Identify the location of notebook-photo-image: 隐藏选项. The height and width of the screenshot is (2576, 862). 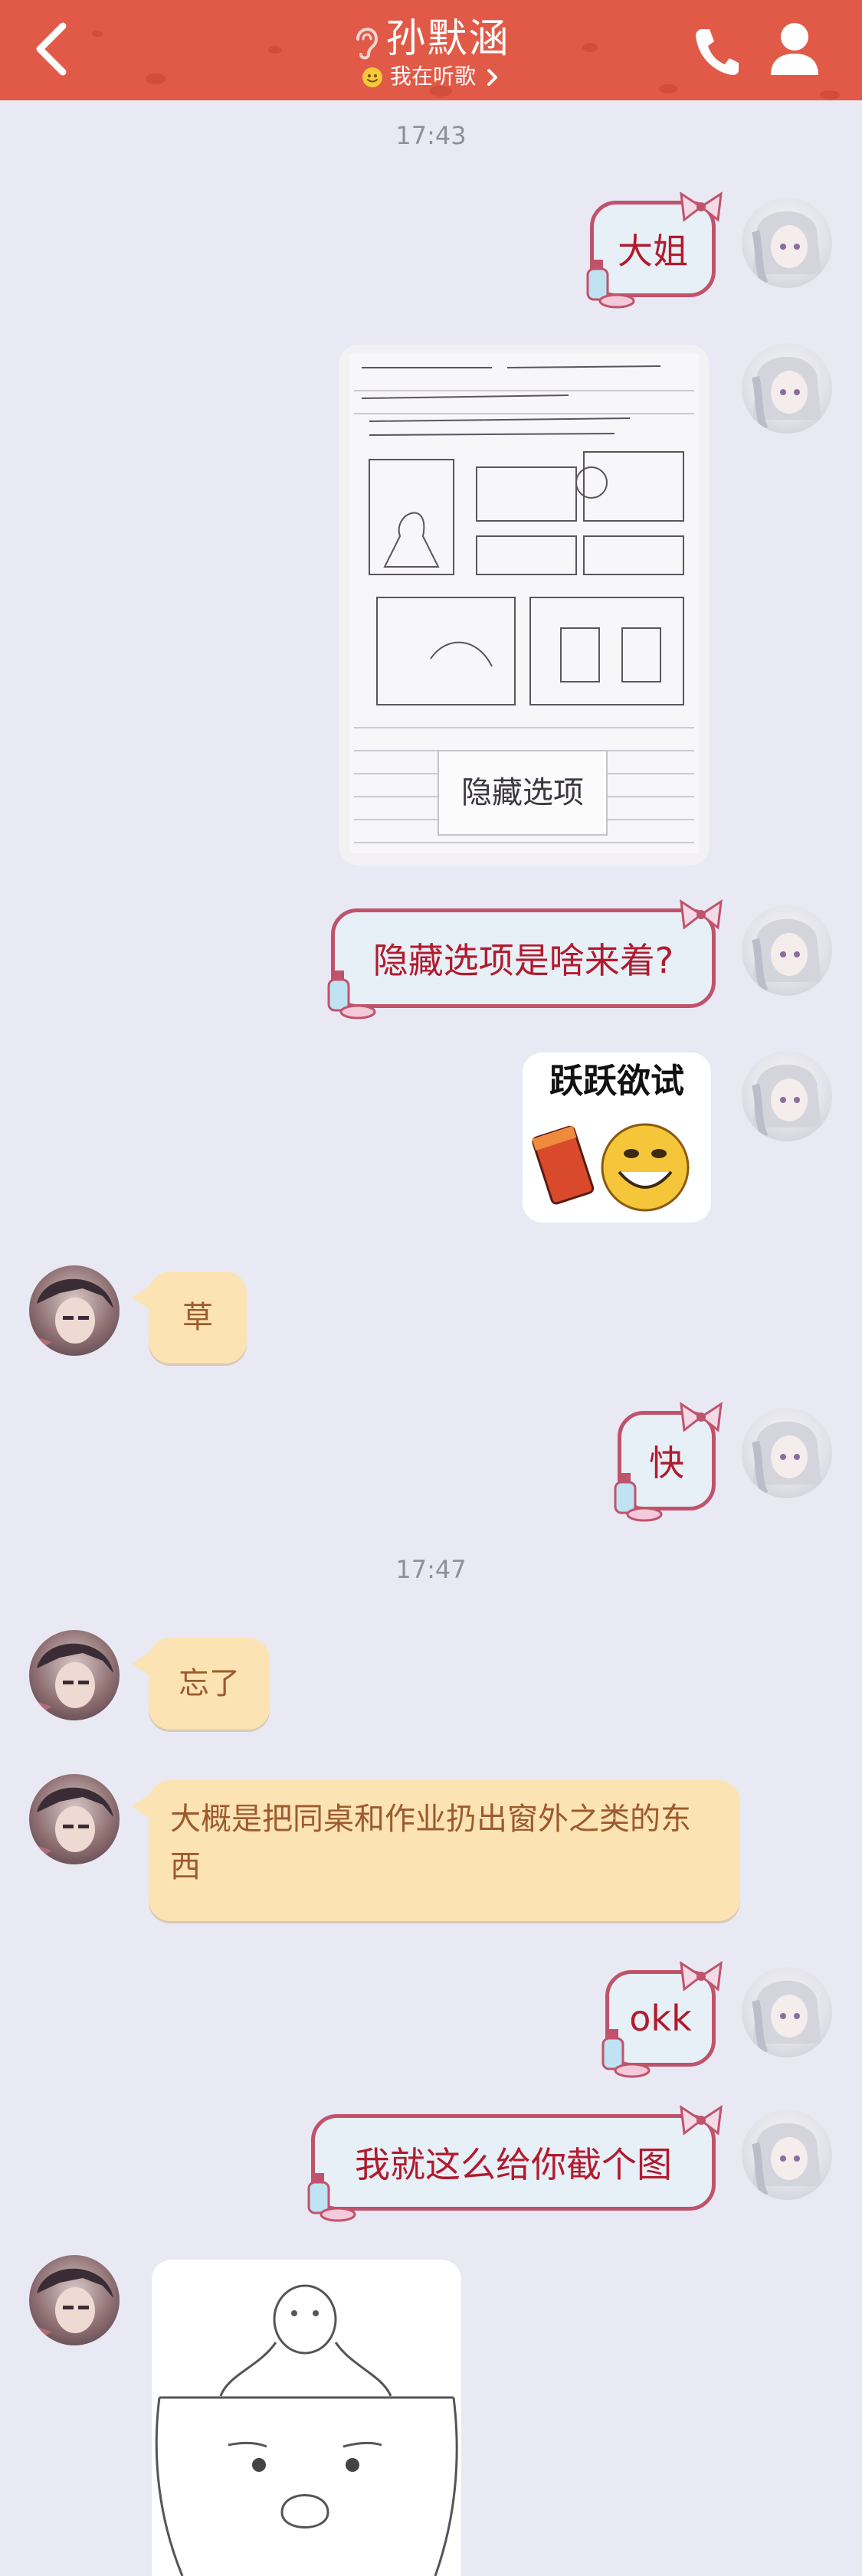
(524, 603).